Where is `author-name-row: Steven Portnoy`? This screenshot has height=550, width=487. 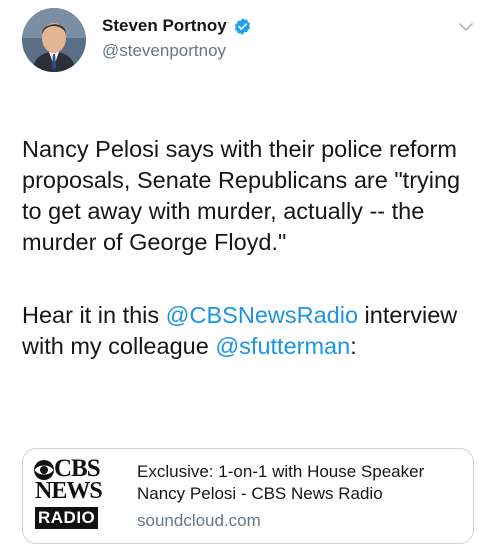 author-name-row: Steven Portnoy is located at coordinates (177, 26).